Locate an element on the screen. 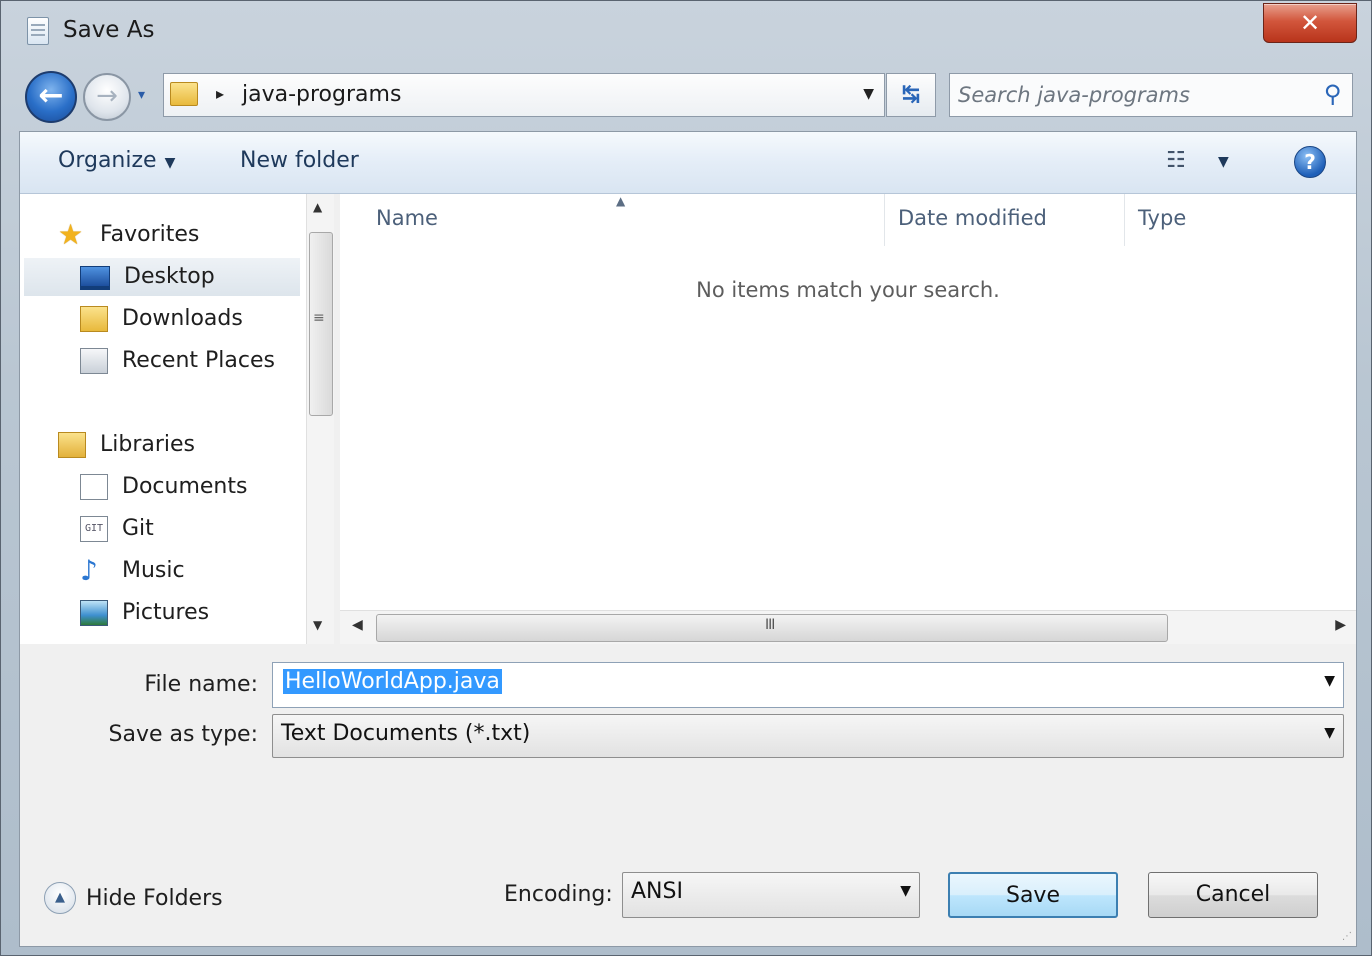 The width and height of the screenshot is (1372, 956). sidebar-item-label: Desktop is located at coordinates (169, 276).